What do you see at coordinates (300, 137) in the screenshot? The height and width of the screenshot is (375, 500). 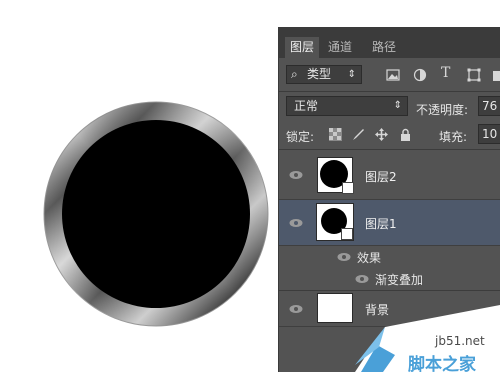 I see `lock-label: 锁定:` at bounding box center [300, 137].